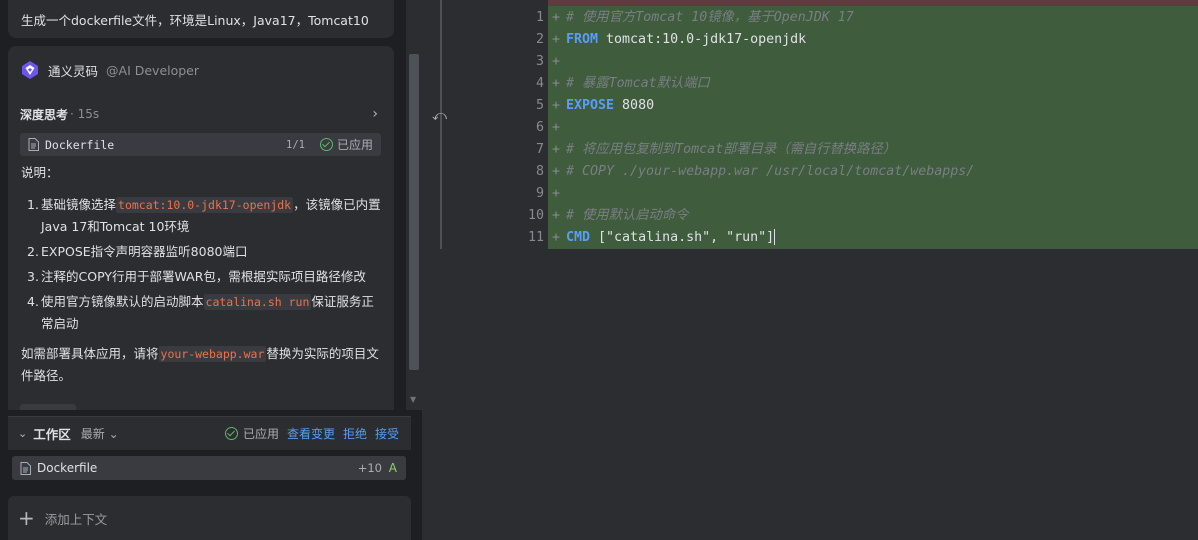 This screenshot has height=540, width=1198. What do you see at coordinates (76, 519) in the screenshot?
I see `add-context-label: 添加上下文` at bounding box center [76, 519].